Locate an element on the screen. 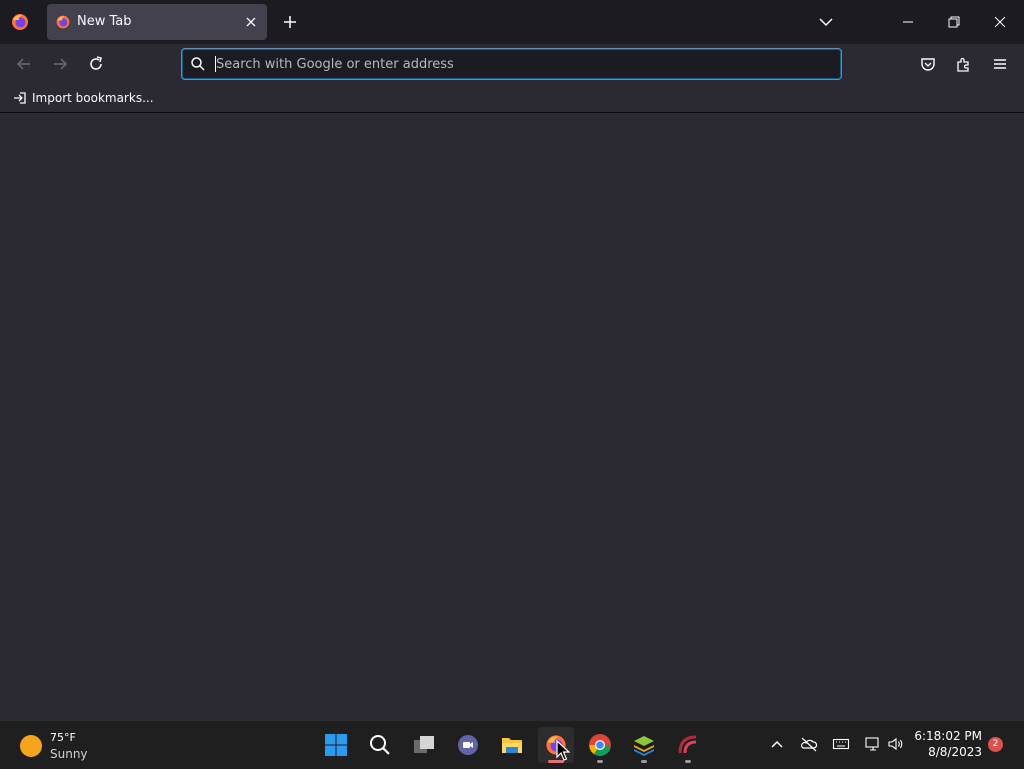  chrome-taskbar-button is located at coordinates (600, 745).